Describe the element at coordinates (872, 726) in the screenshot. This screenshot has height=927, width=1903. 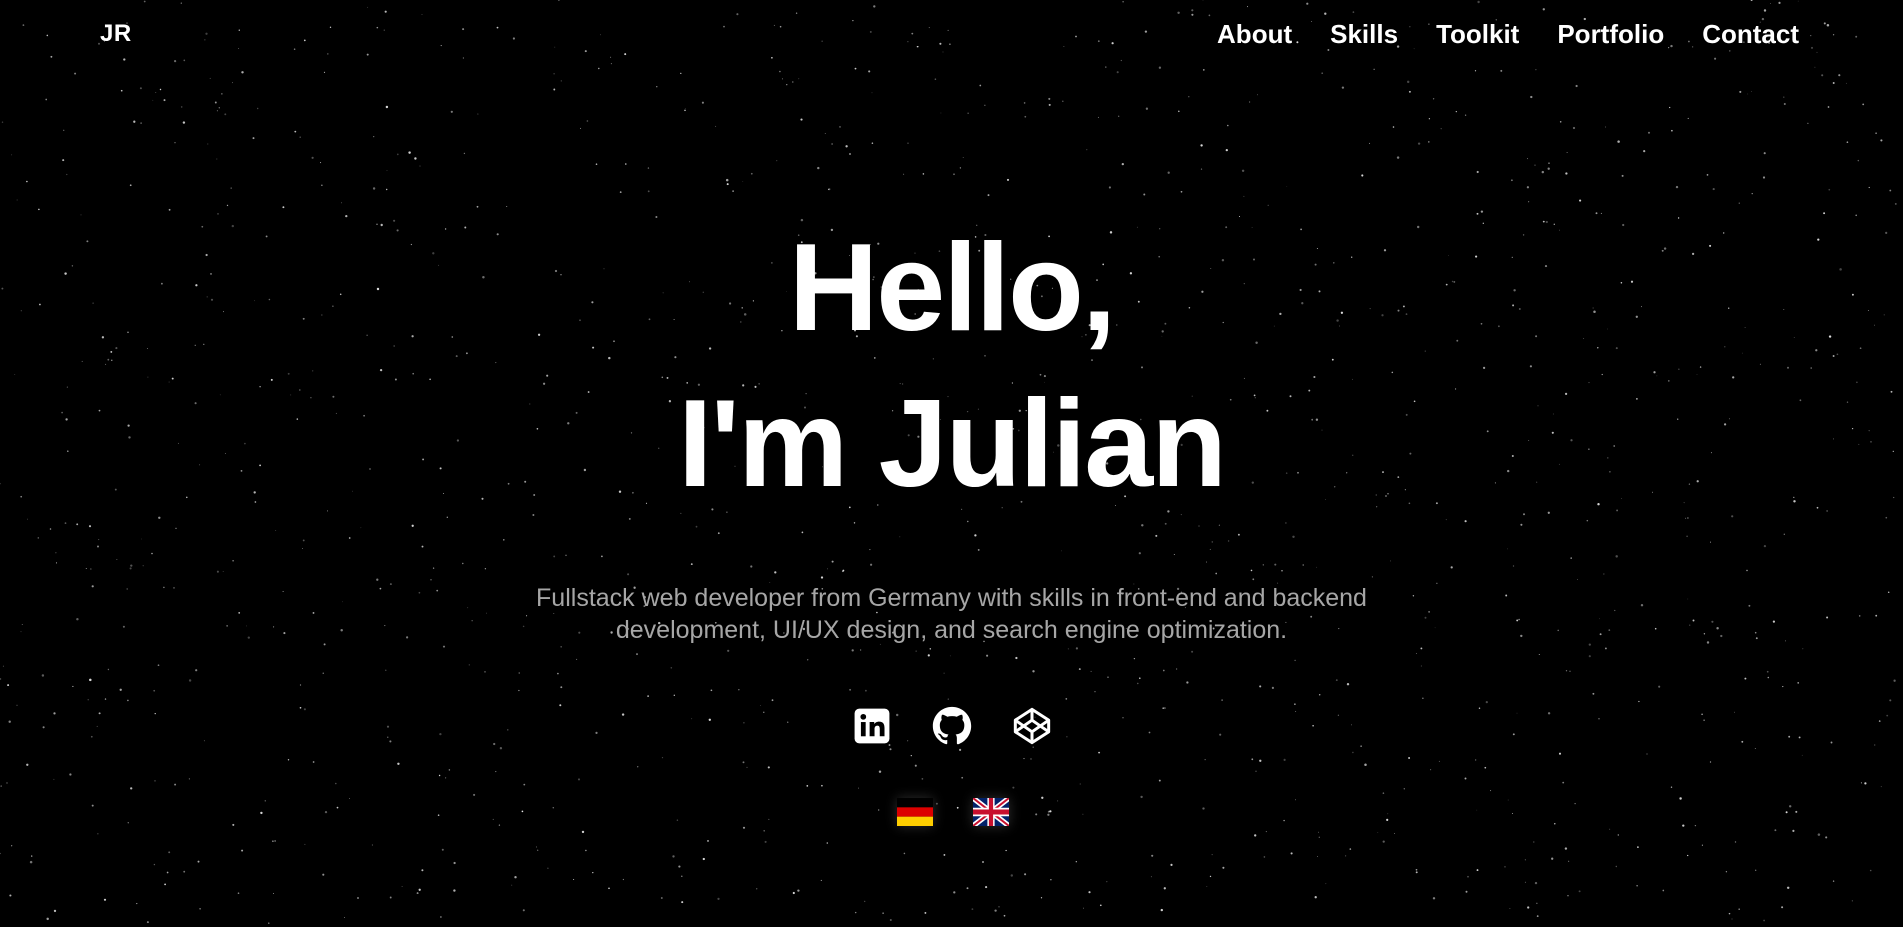
I see `linkedin-icon` at that location.